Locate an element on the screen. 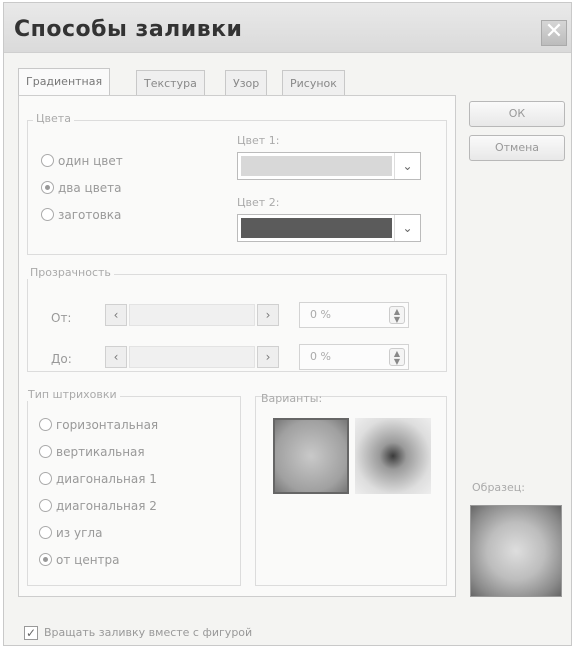  color1-dropdown: ⌄ is located at coordinates (329, 166).